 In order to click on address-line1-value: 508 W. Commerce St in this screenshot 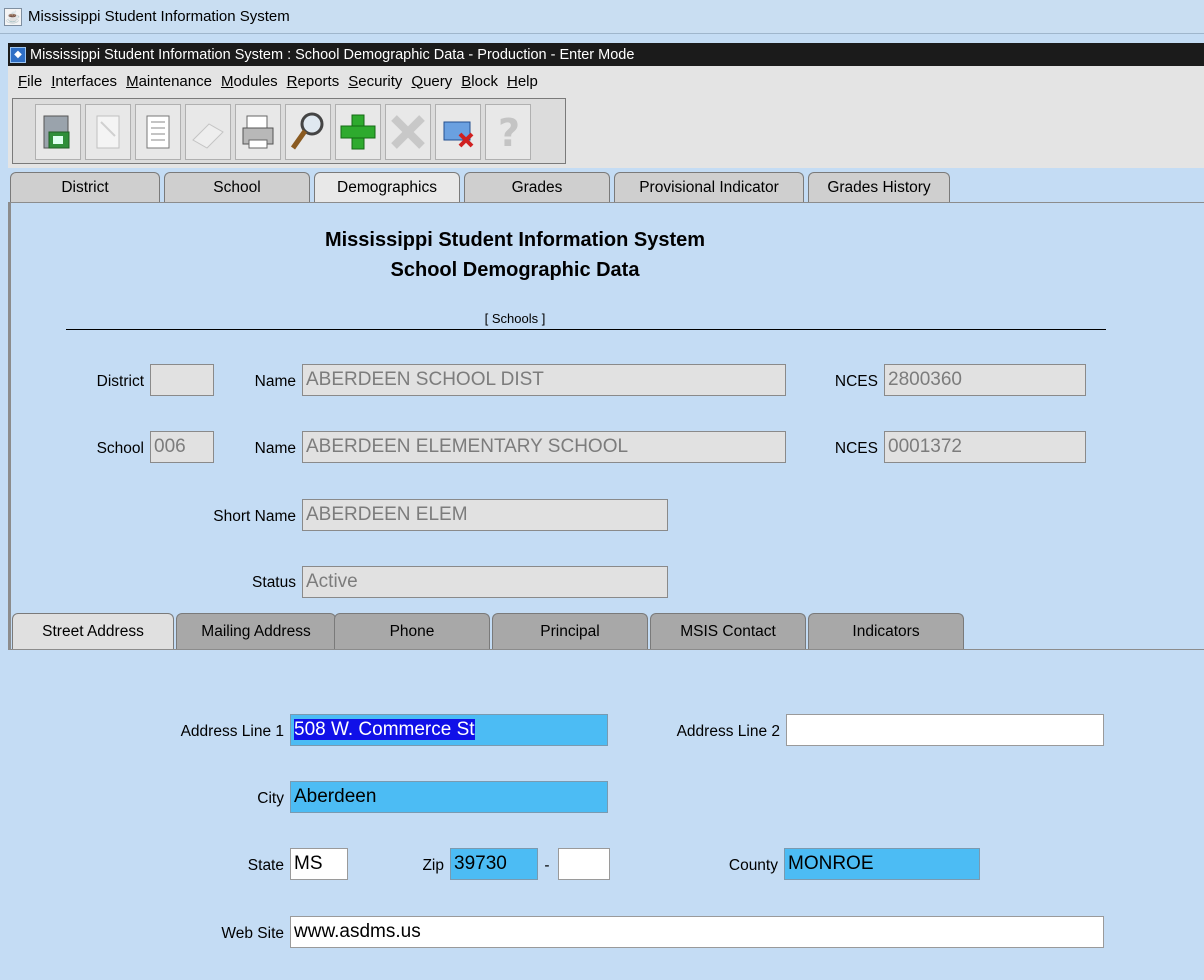, I will do `click(384, 729)`.